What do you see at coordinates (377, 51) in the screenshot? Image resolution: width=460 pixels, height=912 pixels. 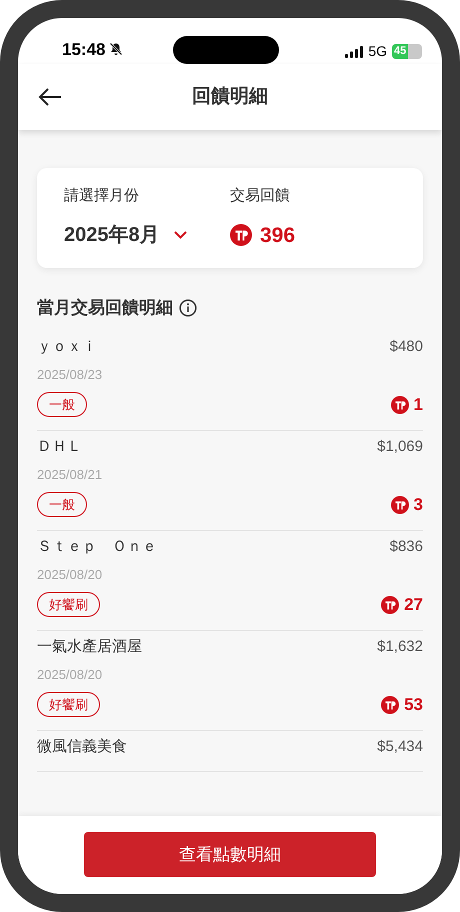 I see `network-label: 5G` at bounding box center [377, 51].